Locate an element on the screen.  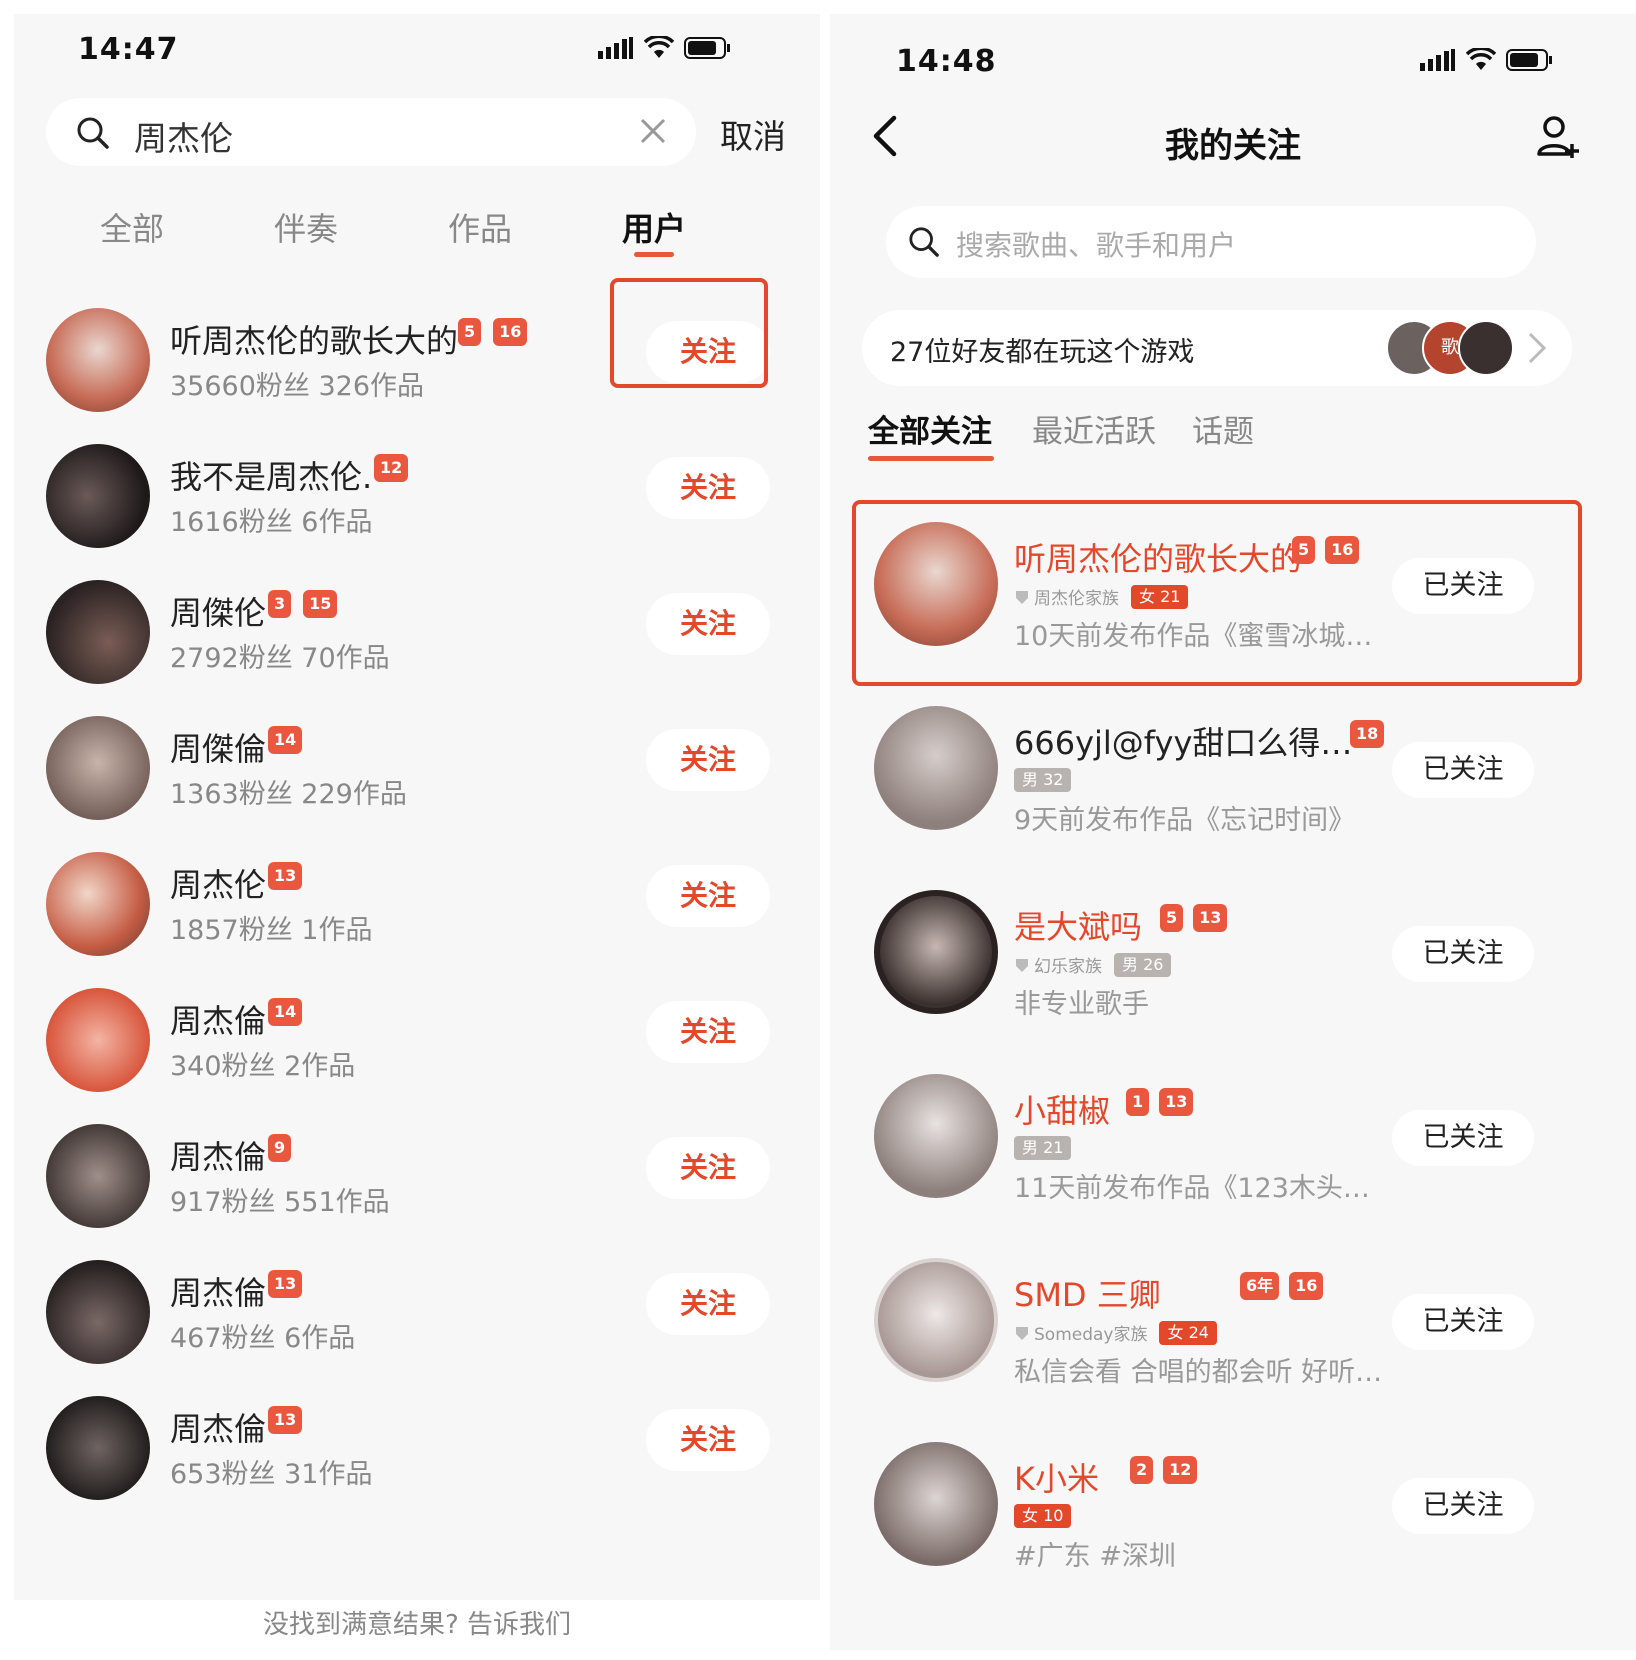
tab-works: 作品 is located at coordinates (480, 227).